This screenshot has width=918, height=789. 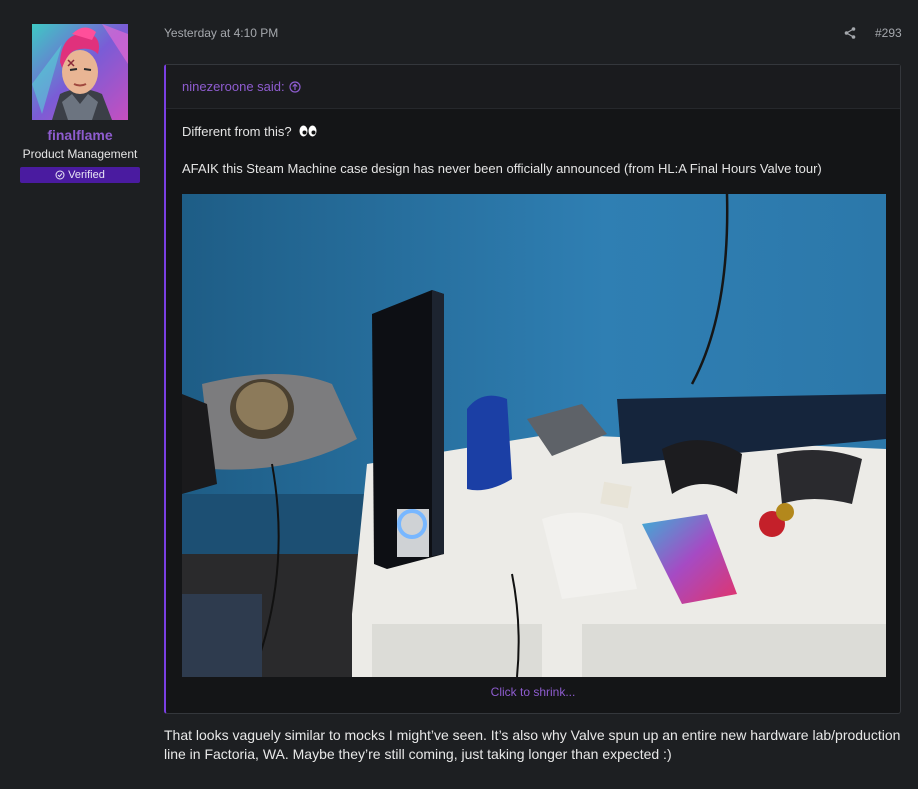 What do you see at coordinates (221, 33) in the screenshot?
I see `post-timestamp: Yesterday at 4:10 PM` at bounding box center [221, 33].